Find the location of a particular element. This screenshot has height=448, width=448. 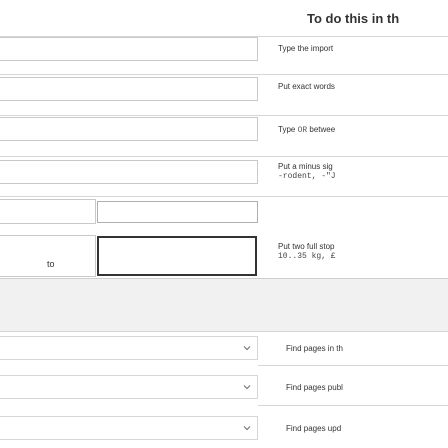

hint-or-prefix: Type is located at coordinates (288, 129).